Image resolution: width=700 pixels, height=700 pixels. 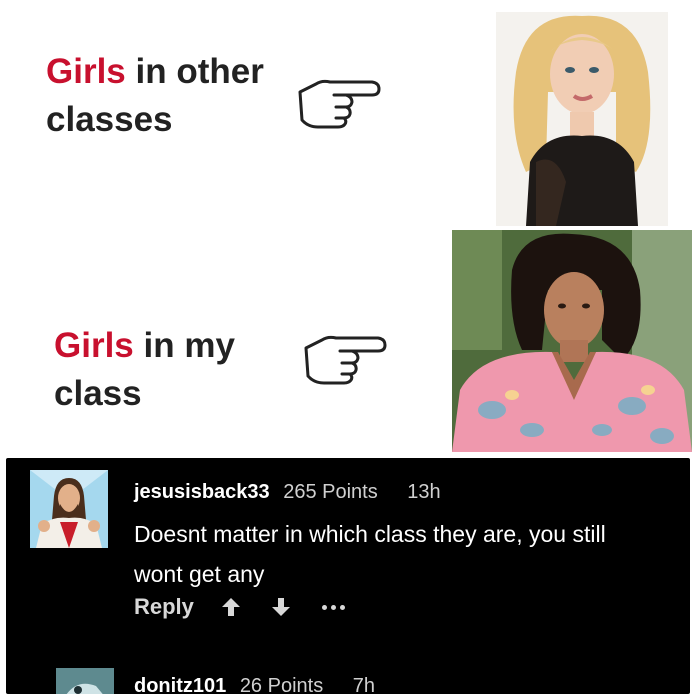 What do you see at coordinates (194, 71) in the screenshot?
I see `caption-text: in other` at bounding box center [194, 71].